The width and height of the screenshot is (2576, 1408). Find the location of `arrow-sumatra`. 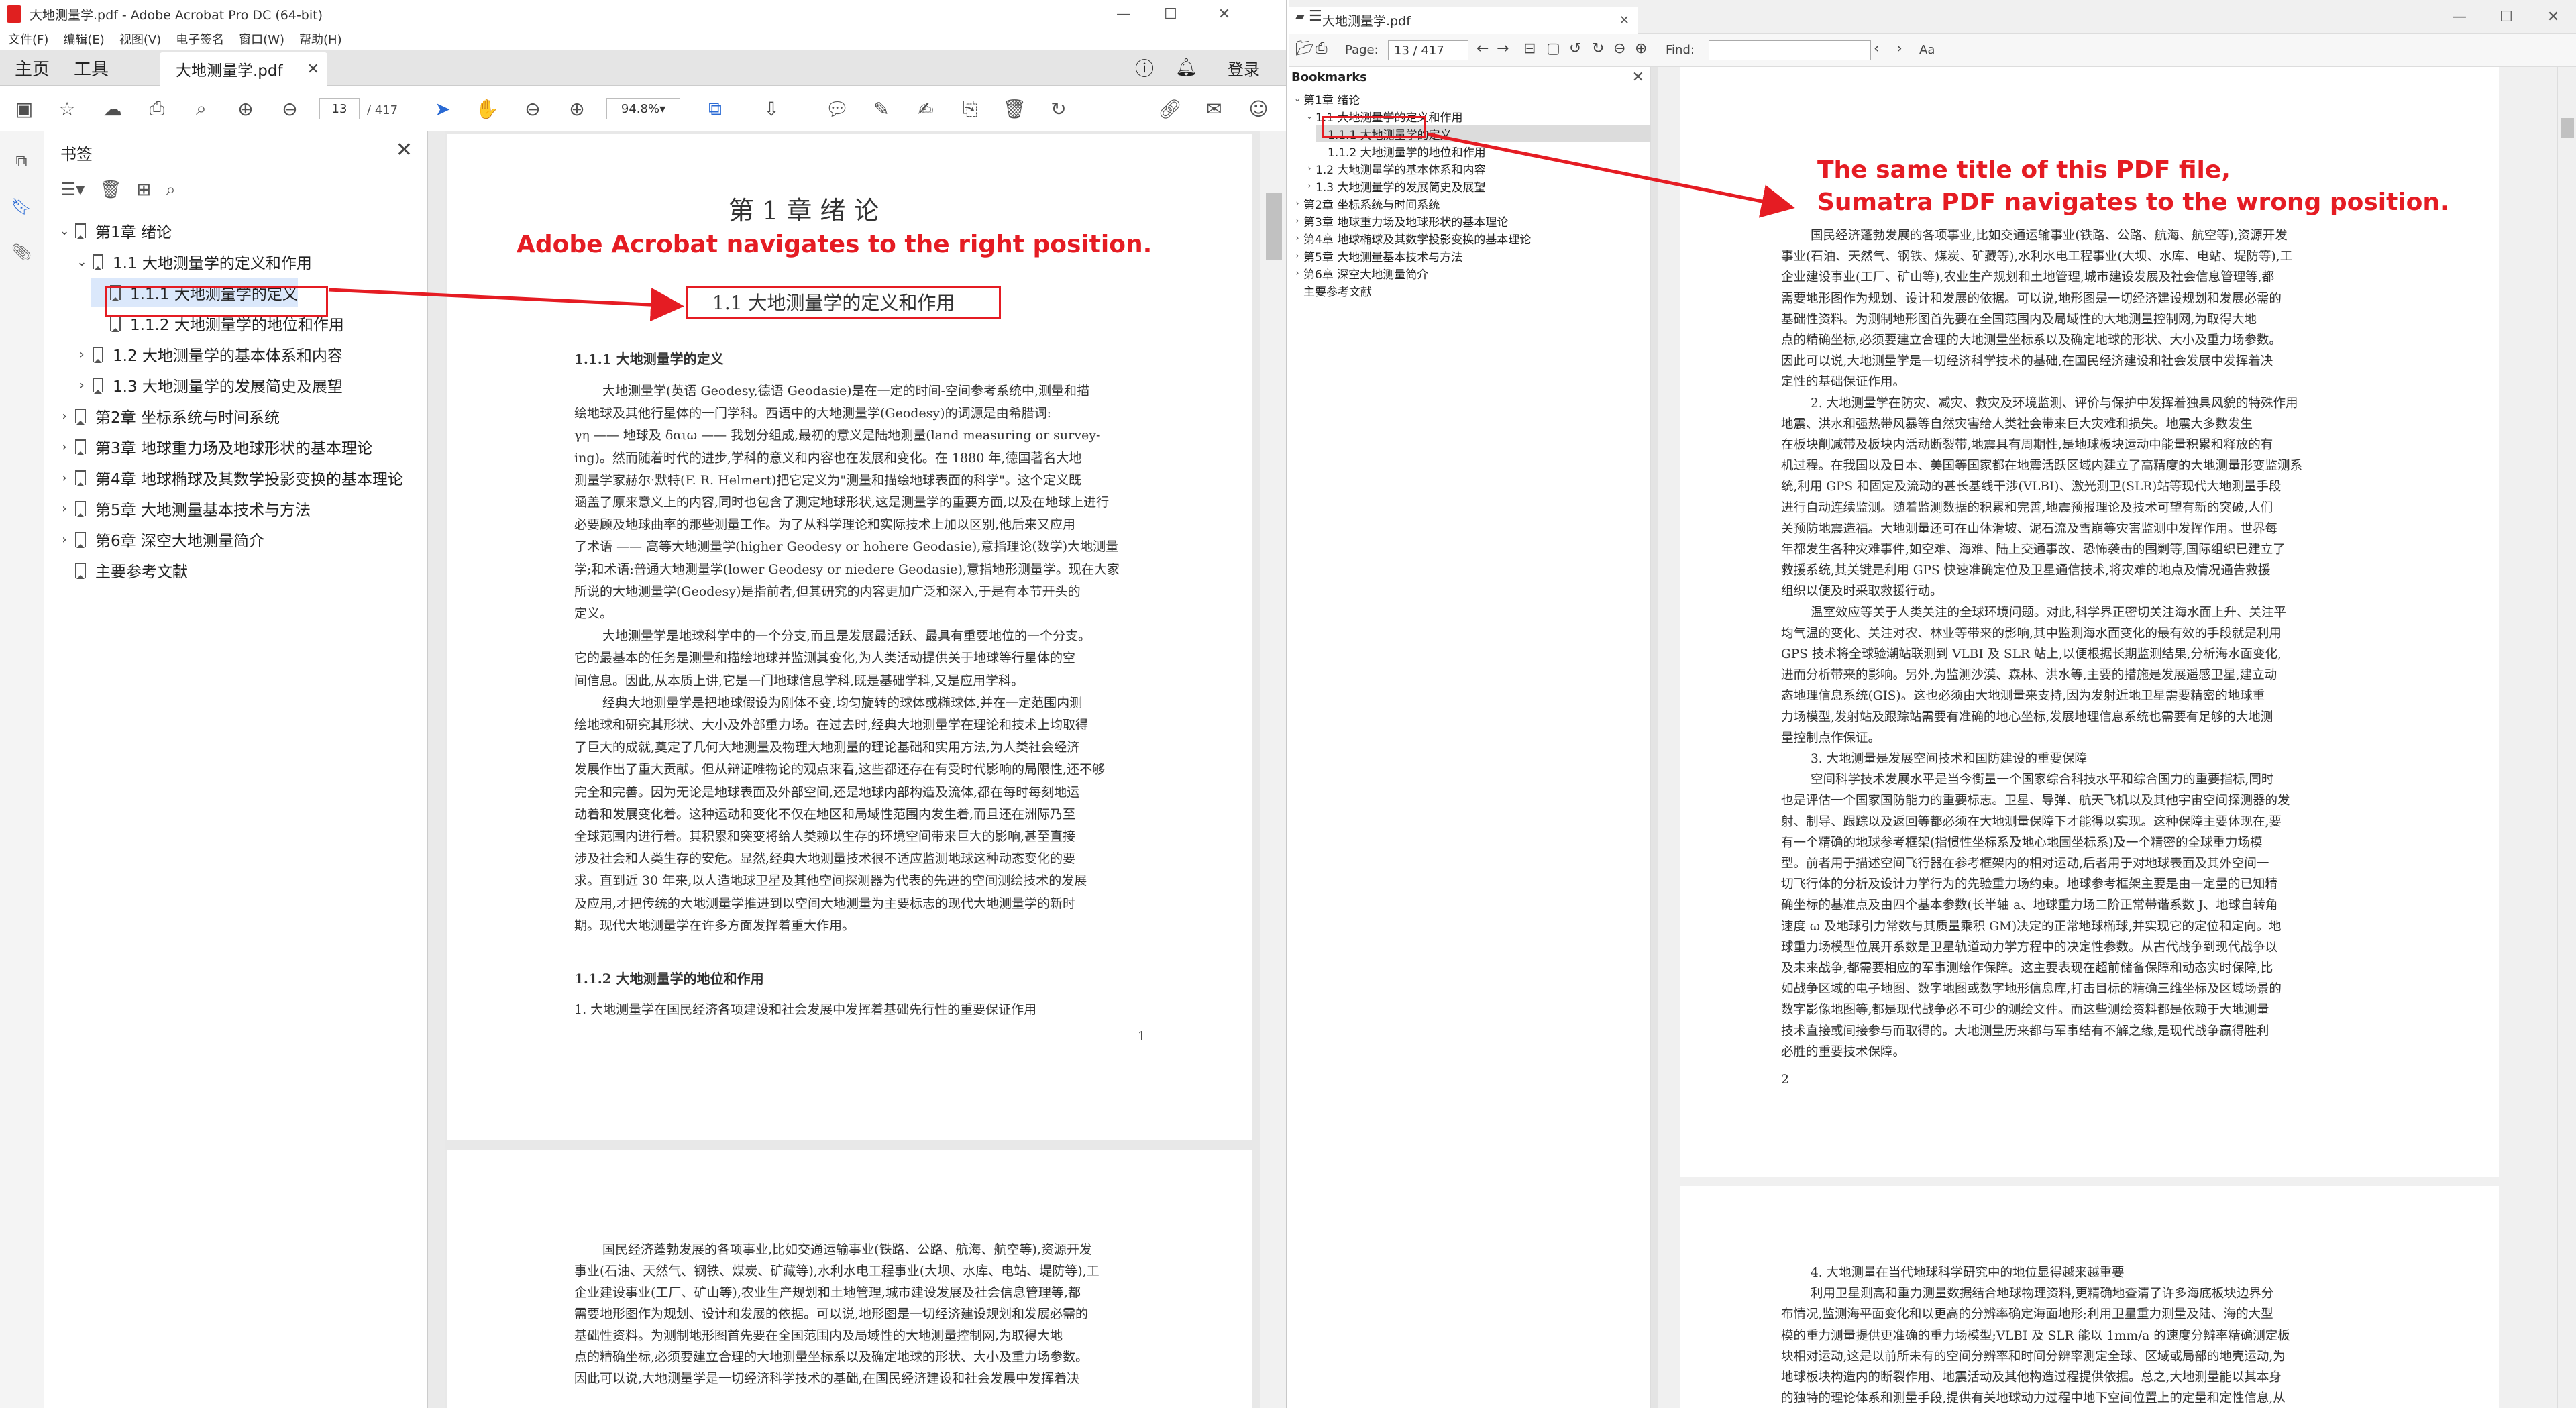

arrow-sumatra is located at coordinates (1611, 175).